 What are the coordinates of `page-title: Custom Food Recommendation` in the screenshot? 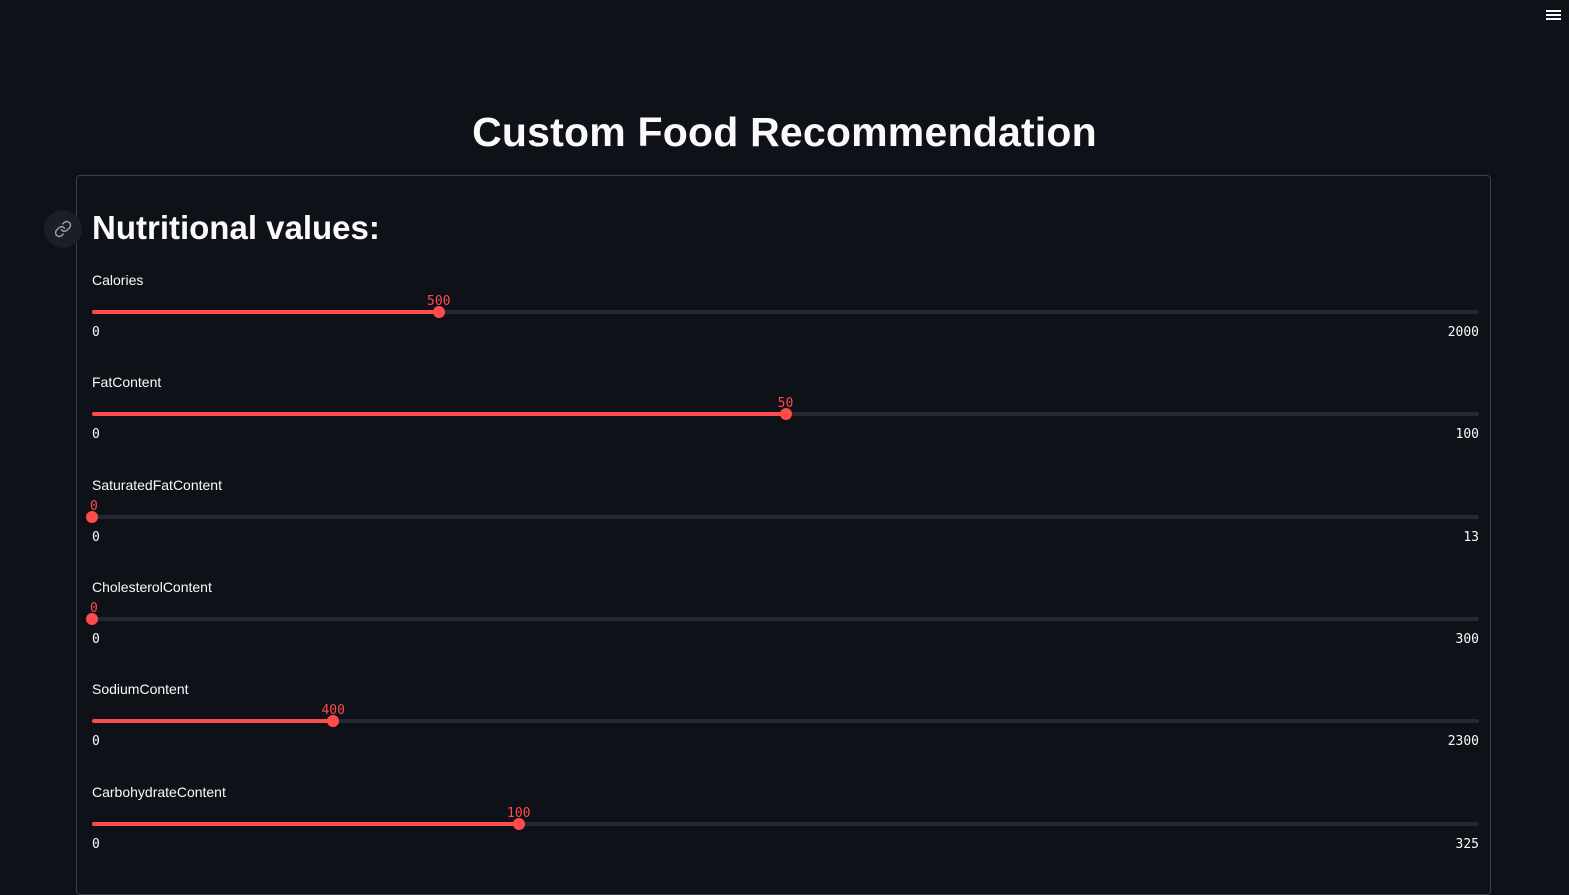 It's located at (784, 132).